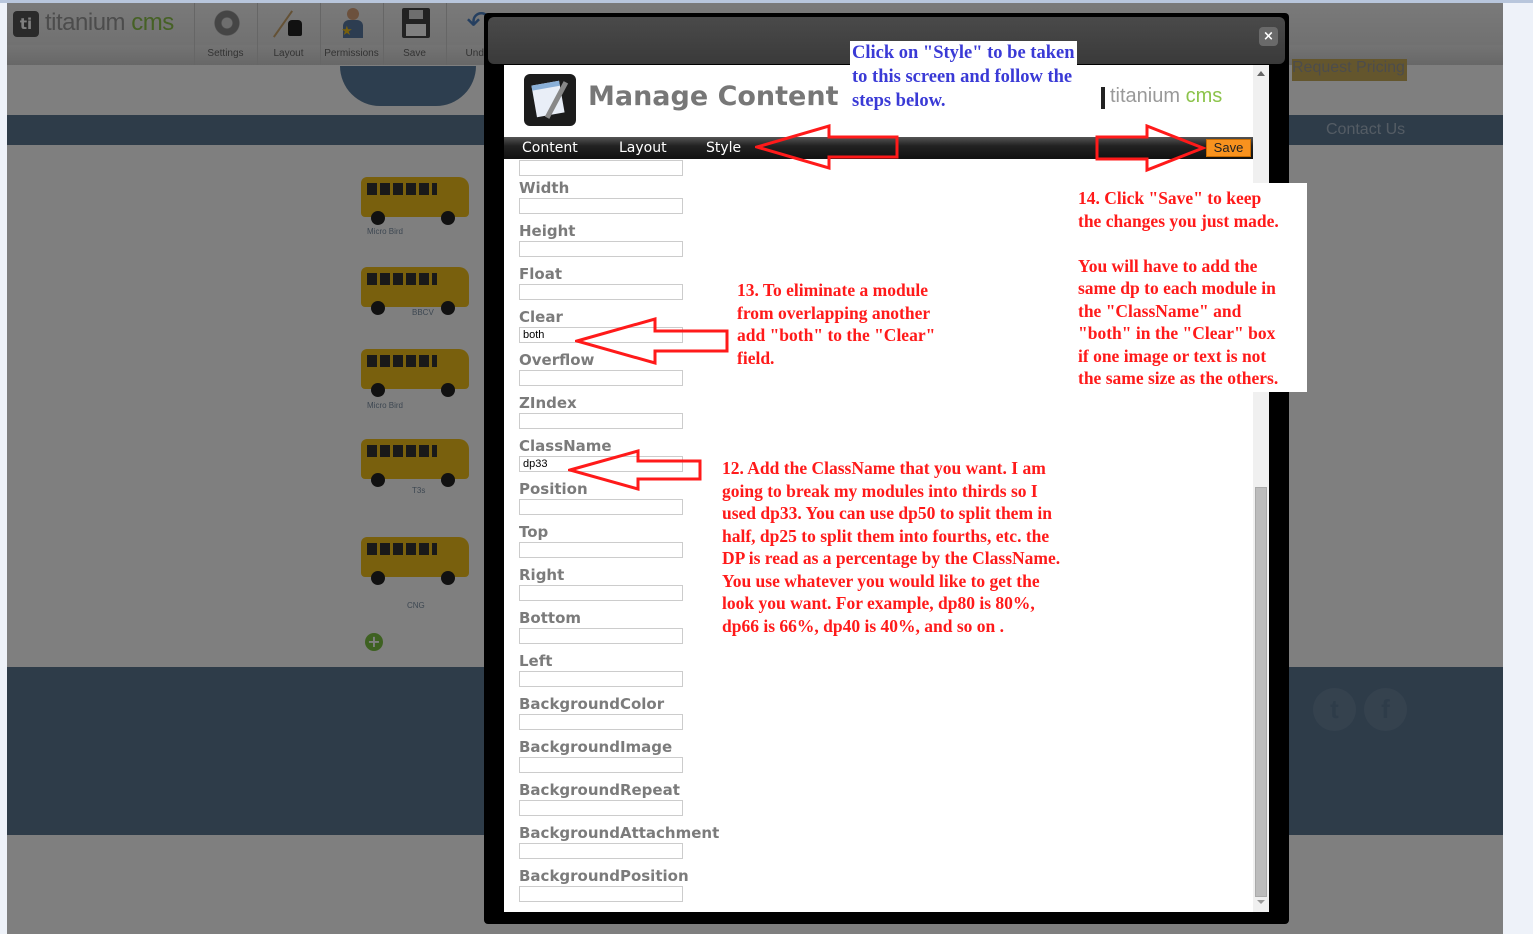 This screenshot has height=934, width=1533. Describe the element at coordinates (601, 851) in the screenshot. I see `background-attachment-input` at that location.